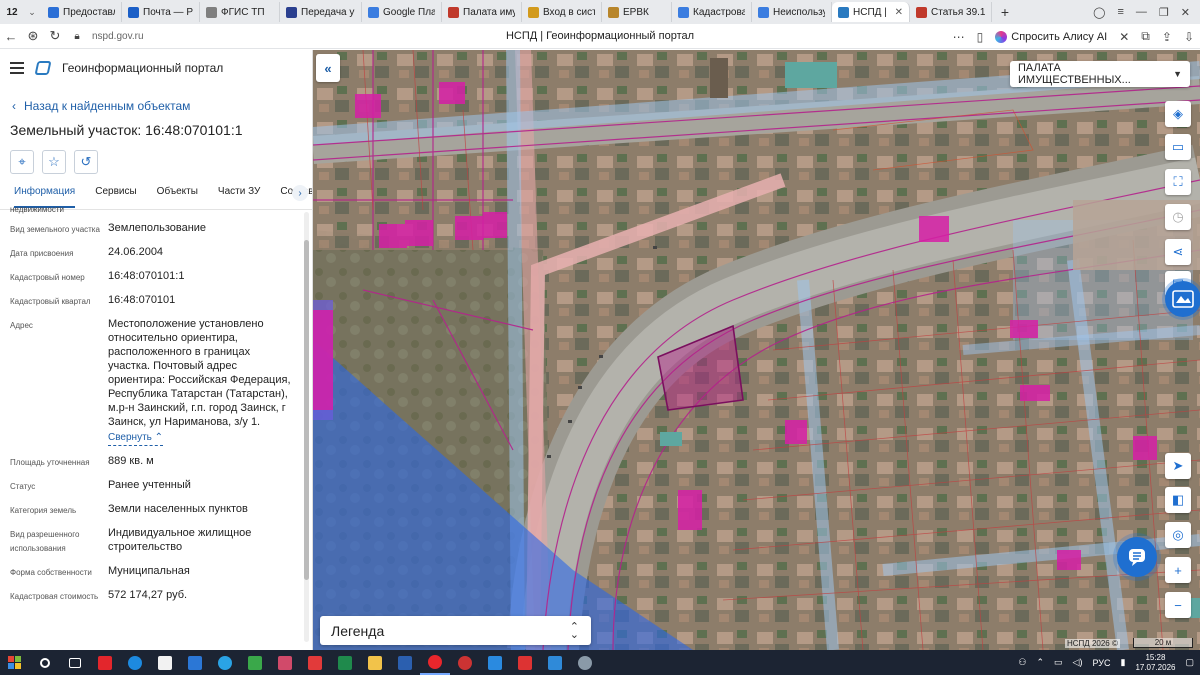  What do you see at coordinates (135, 462) in the screenshot?
I see `property-value: 889 кв. м` at bounding box center [135, 462].